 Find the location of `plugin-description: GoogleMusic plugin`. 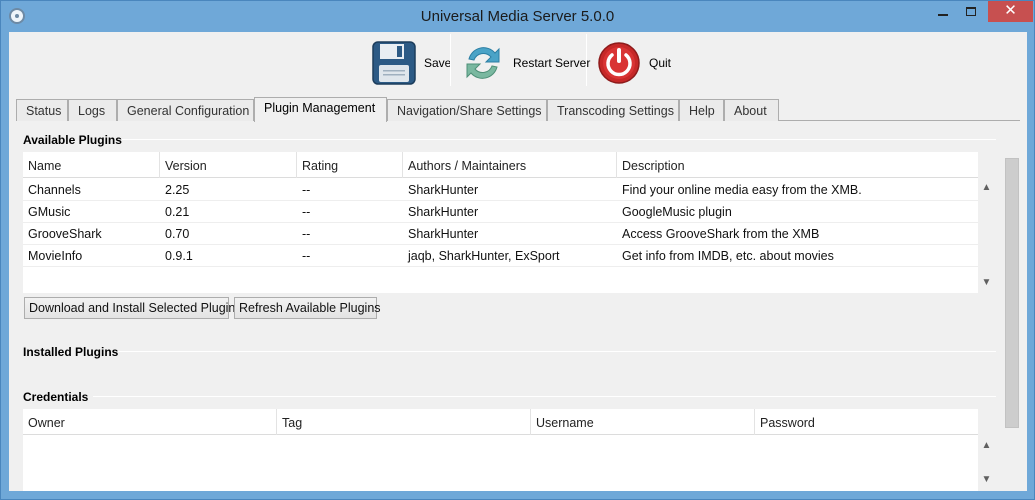

plugin-description: GoogleMusic plugin is located at coordinates (677, 212).